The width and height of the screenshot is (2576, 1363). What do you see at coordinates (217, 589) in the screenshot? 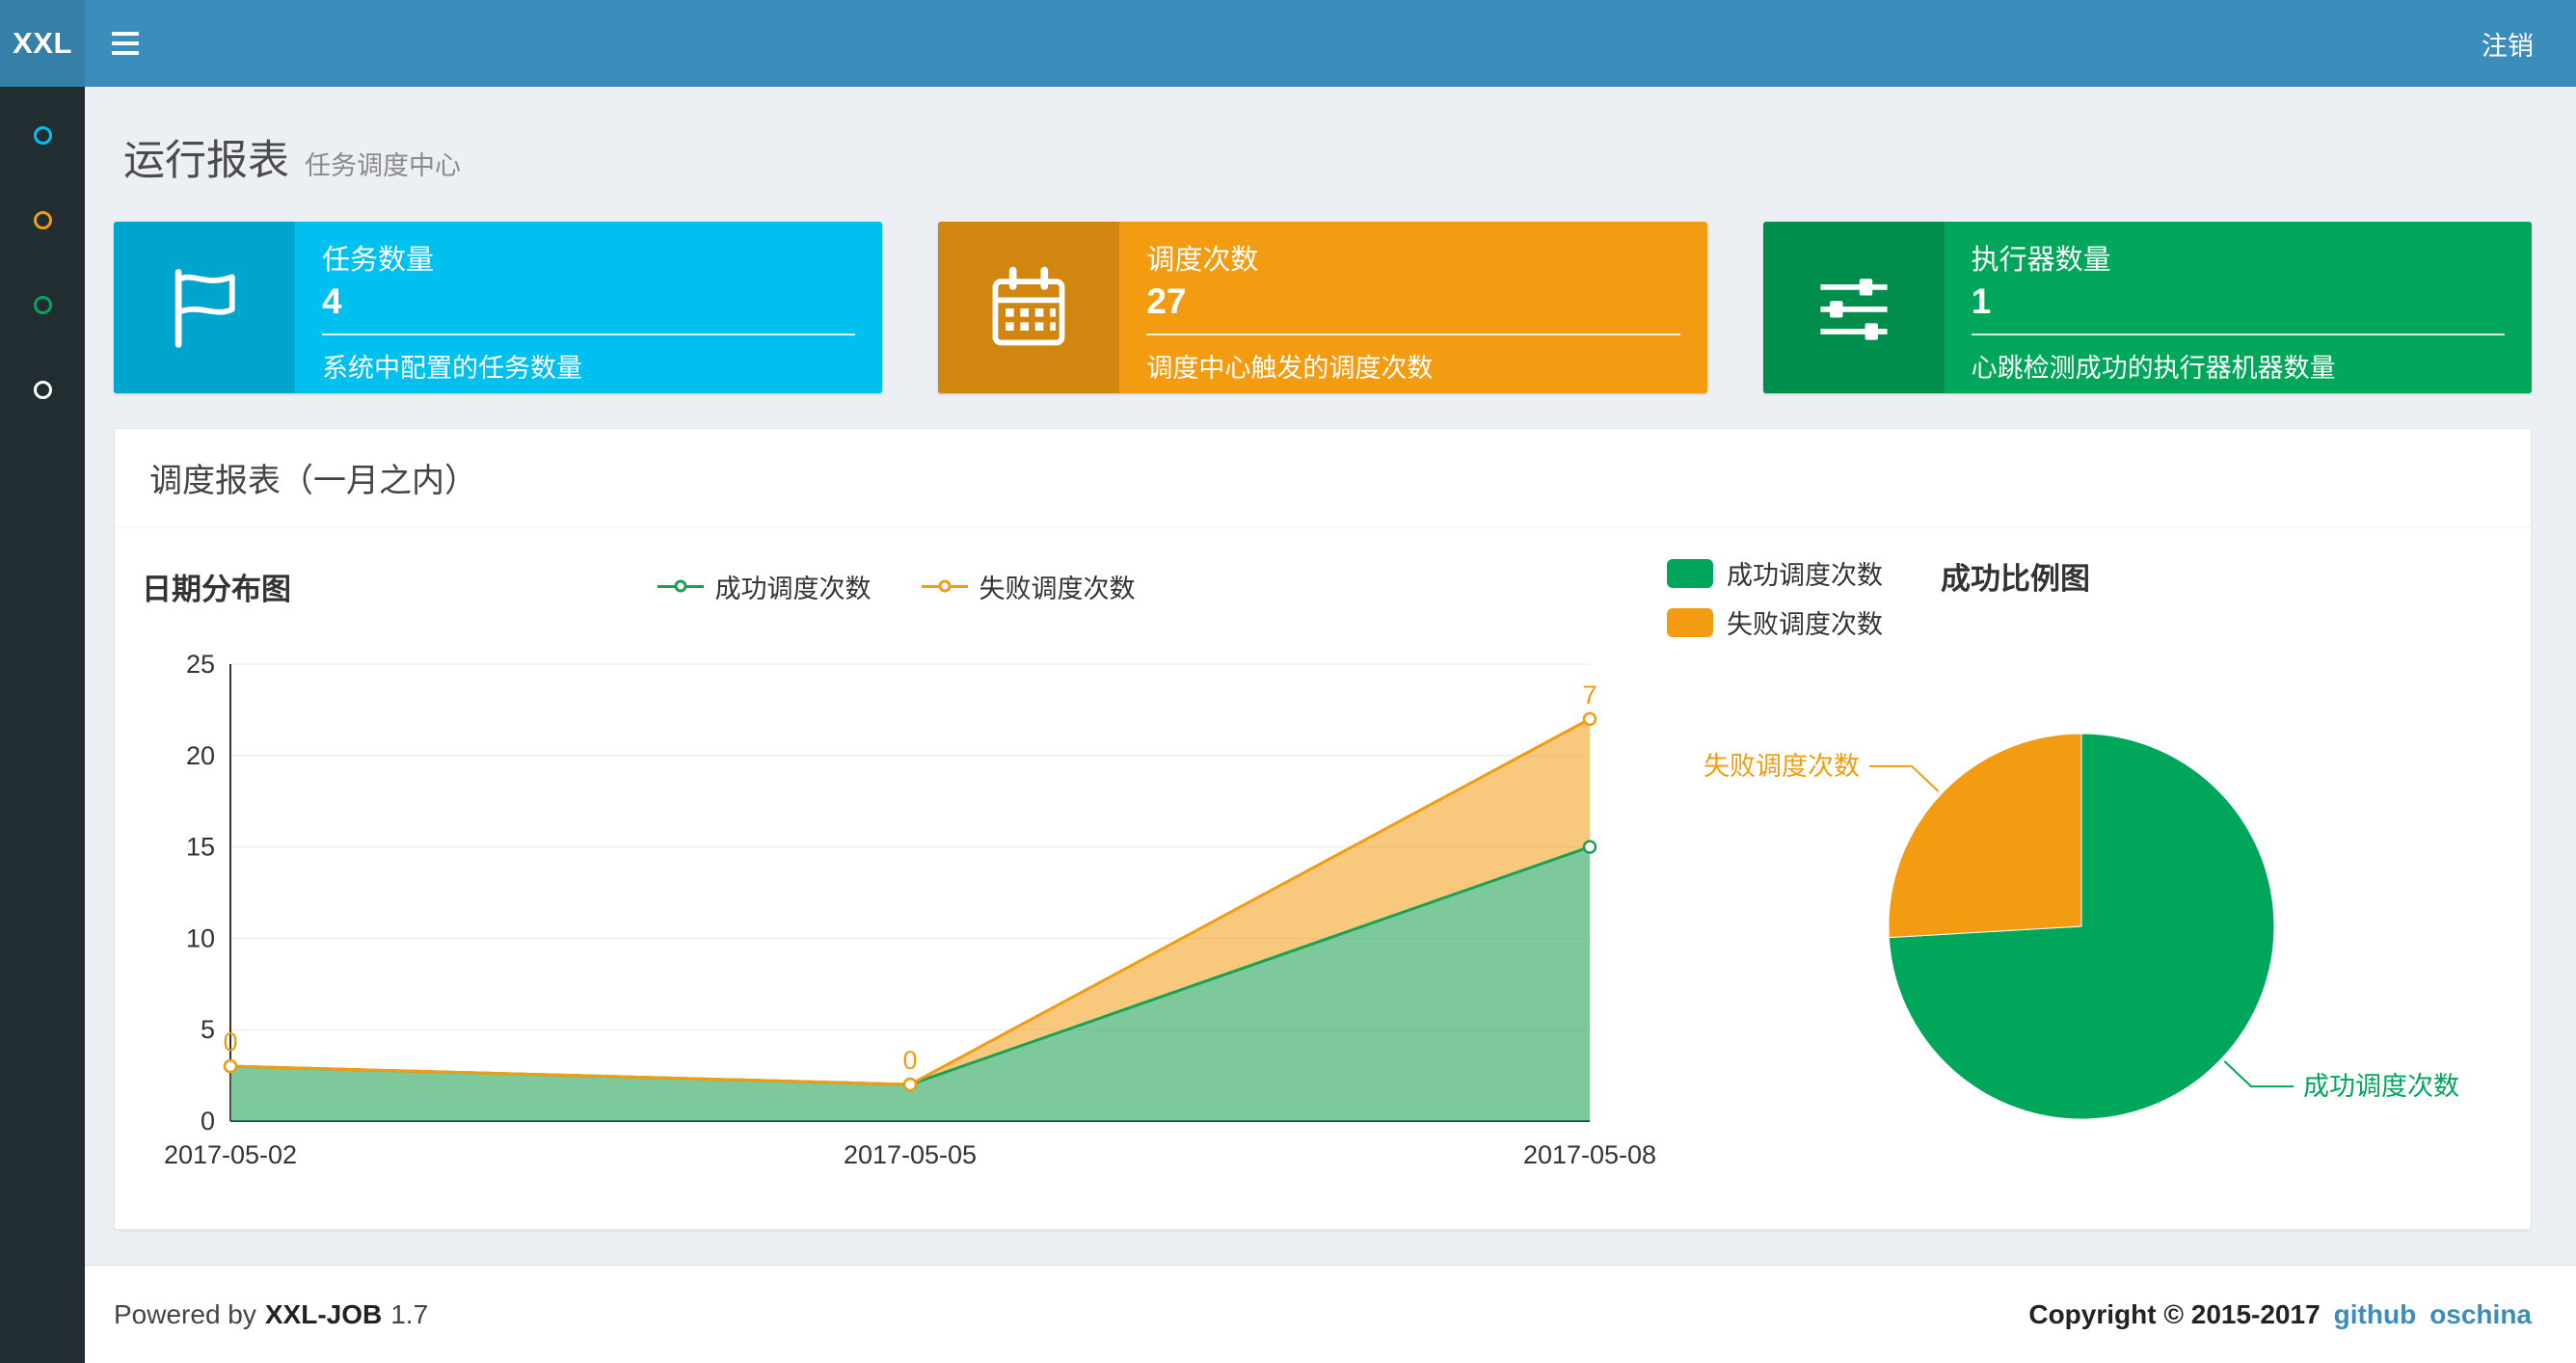
I see `line-chart-title: 日期分布图` at bounding box center [217, 589].